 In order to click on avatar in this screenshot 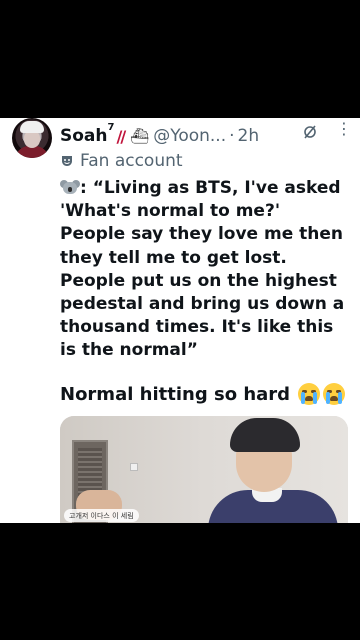, I will do `click(32, 138)`.